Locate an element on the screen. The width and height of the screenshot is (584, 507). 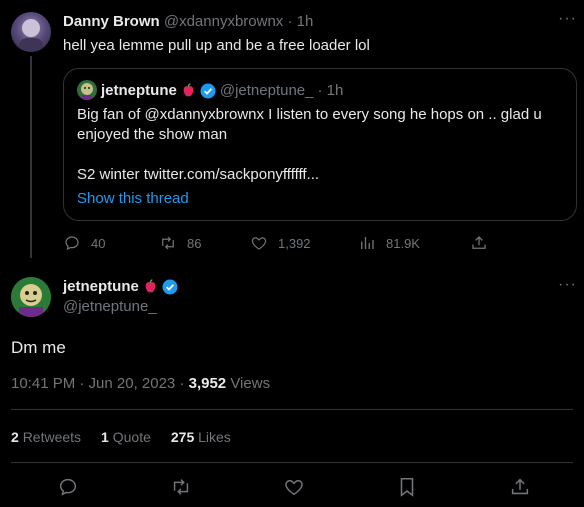
parent-tweet-time: · 1h is located at coordinates (300, 21).